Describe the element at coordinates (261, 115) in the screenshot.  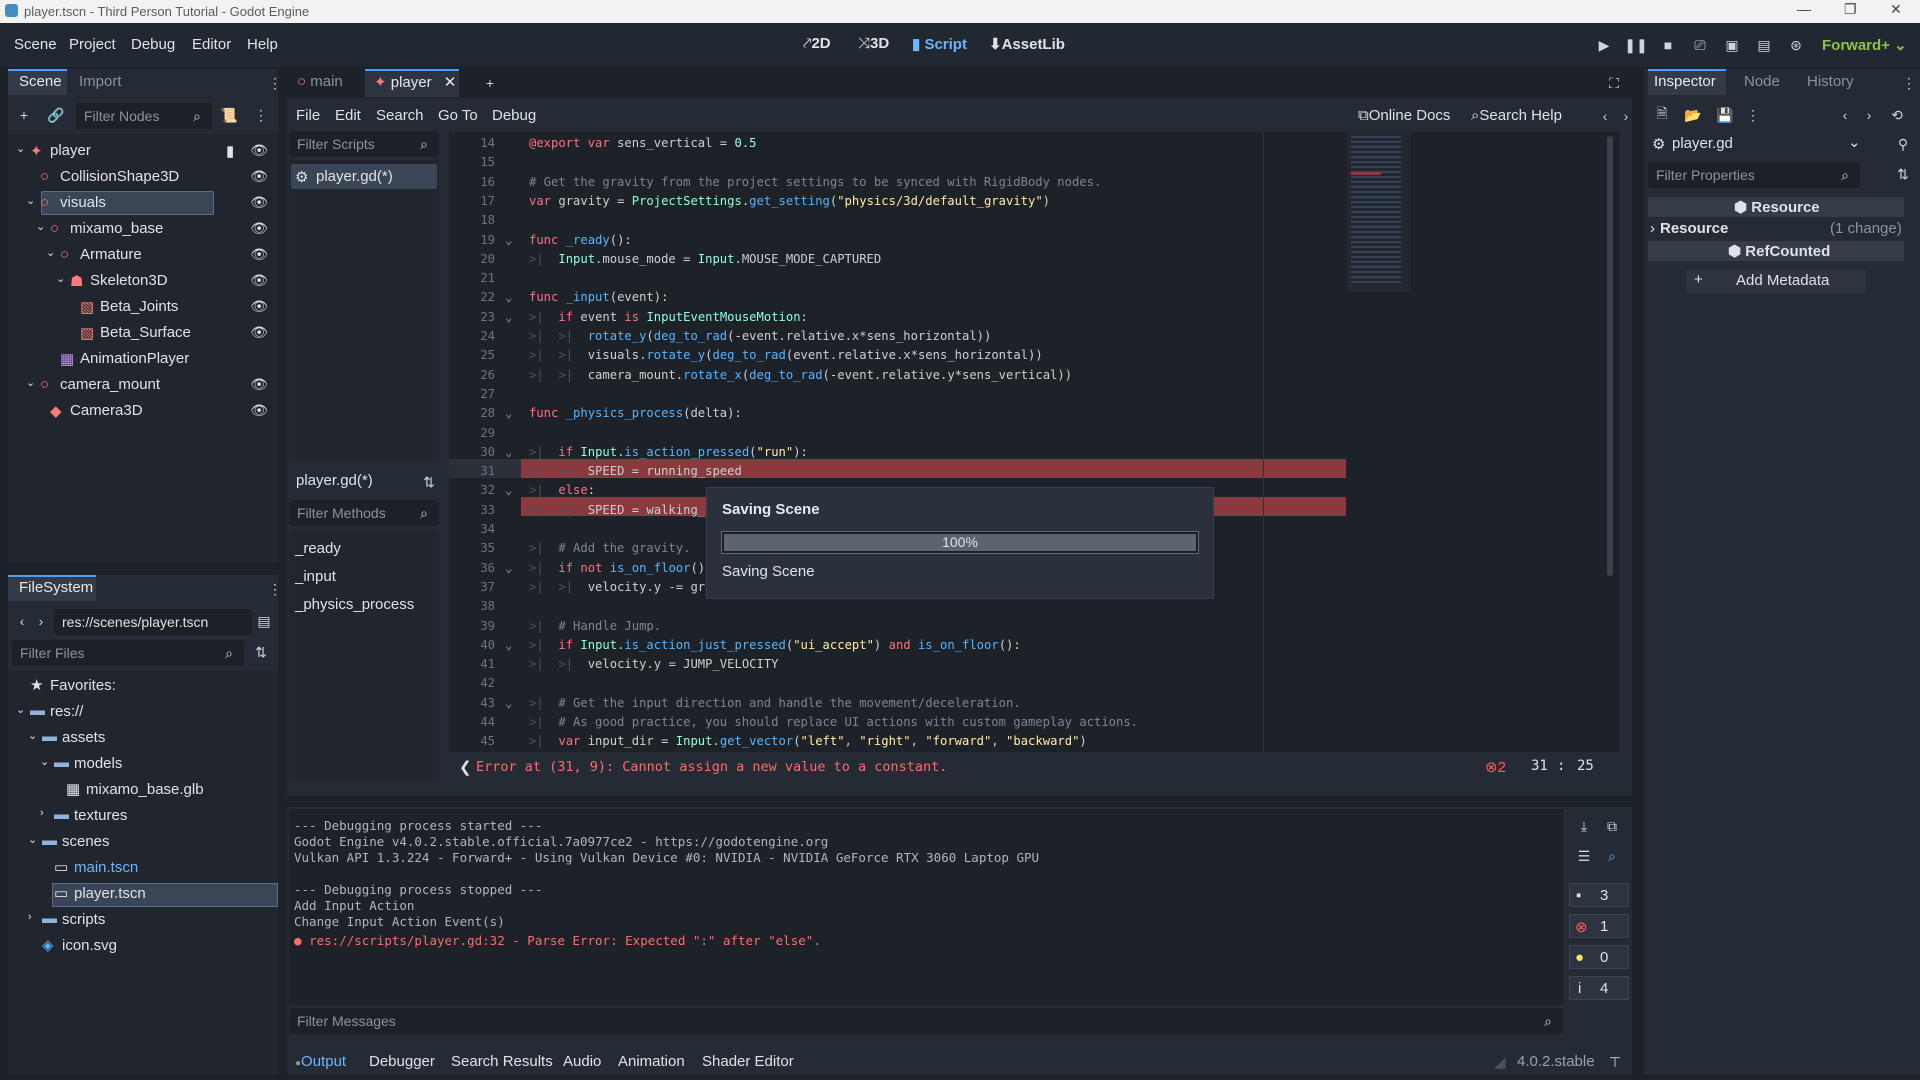
I see `scene-menu-icon: ⋮` at that location.